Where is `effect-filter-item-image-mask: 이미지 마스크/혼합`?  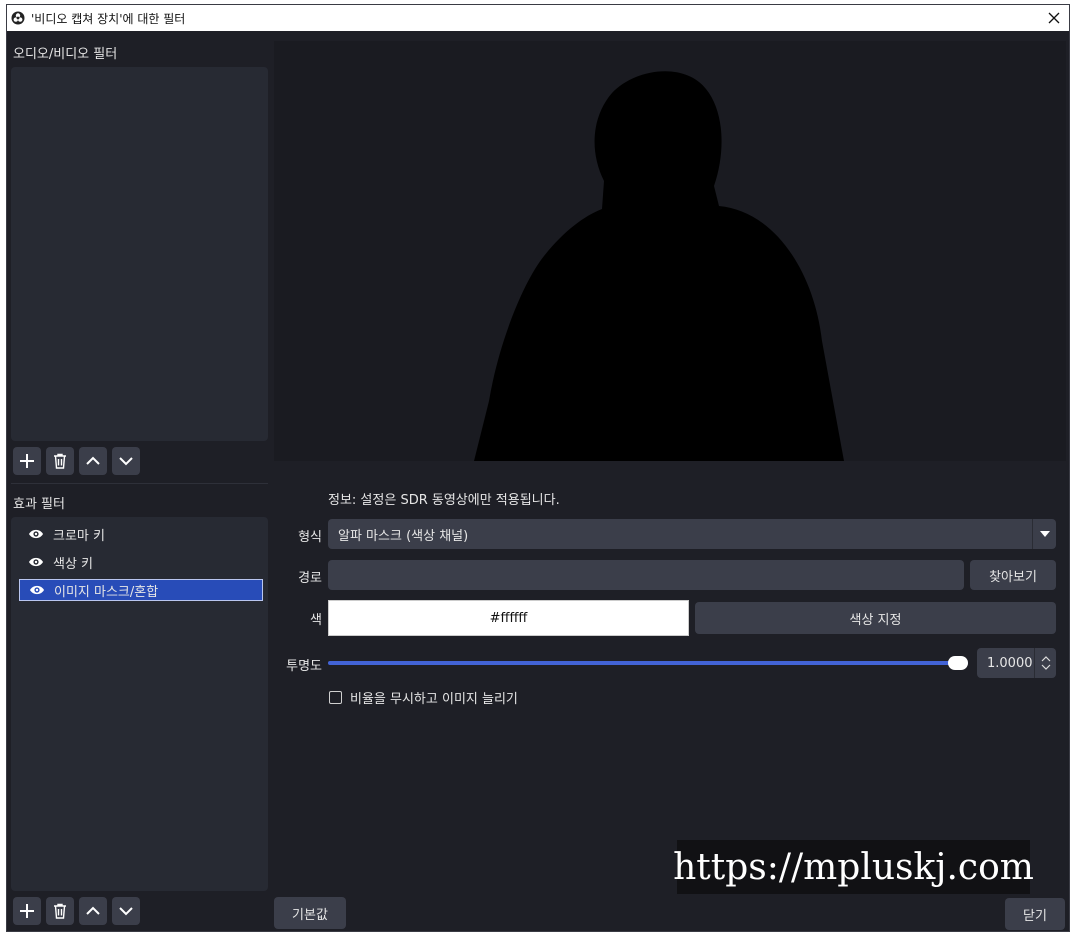
effect-filter-item-image-mask: 이미지 마스크/혼합 is located at coordinates (141, 590).